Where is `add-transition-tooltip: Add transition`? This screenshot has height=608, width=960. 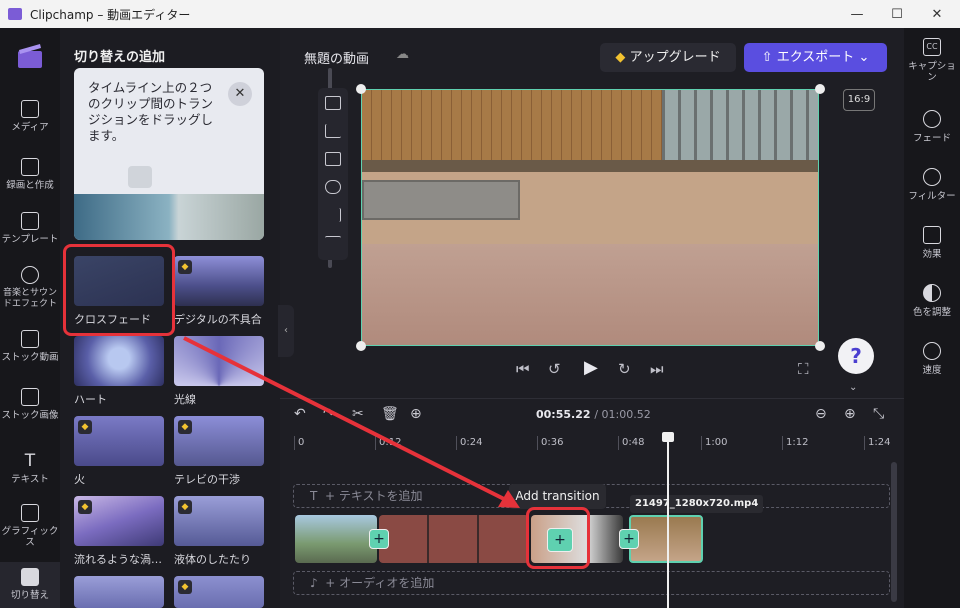
add-transition-tooltip: Add transition is located at coordinates (557, 496).